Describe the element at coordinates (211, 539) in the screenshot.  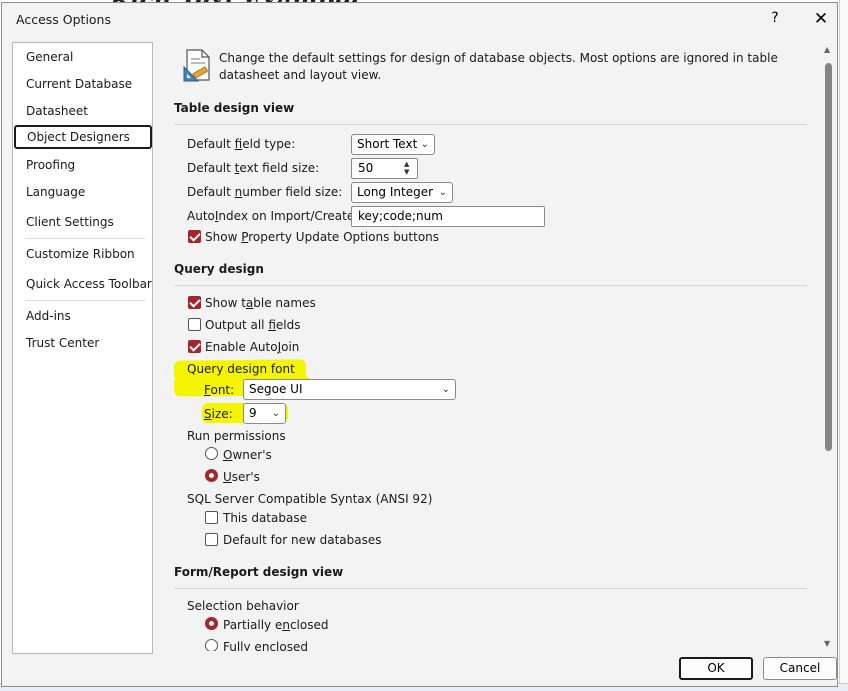
I see `default-new-databases-checkbox` at that location.